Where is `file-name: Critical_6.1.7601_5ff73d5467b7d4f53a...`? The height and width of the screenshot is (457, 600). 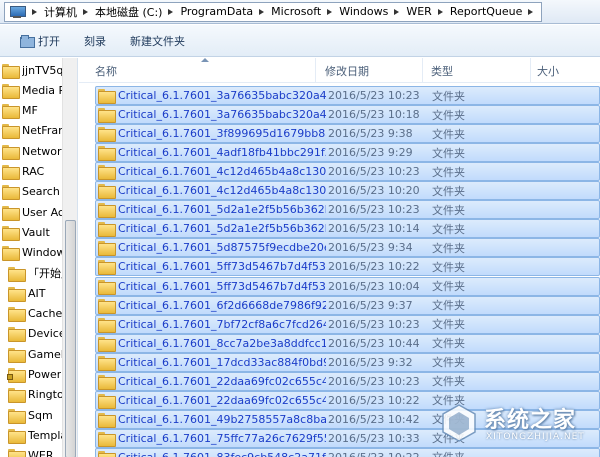 file-name: Critical_6.1.7601_5ff73d5467b7d4f53a... is located at coordinates (222, 286).